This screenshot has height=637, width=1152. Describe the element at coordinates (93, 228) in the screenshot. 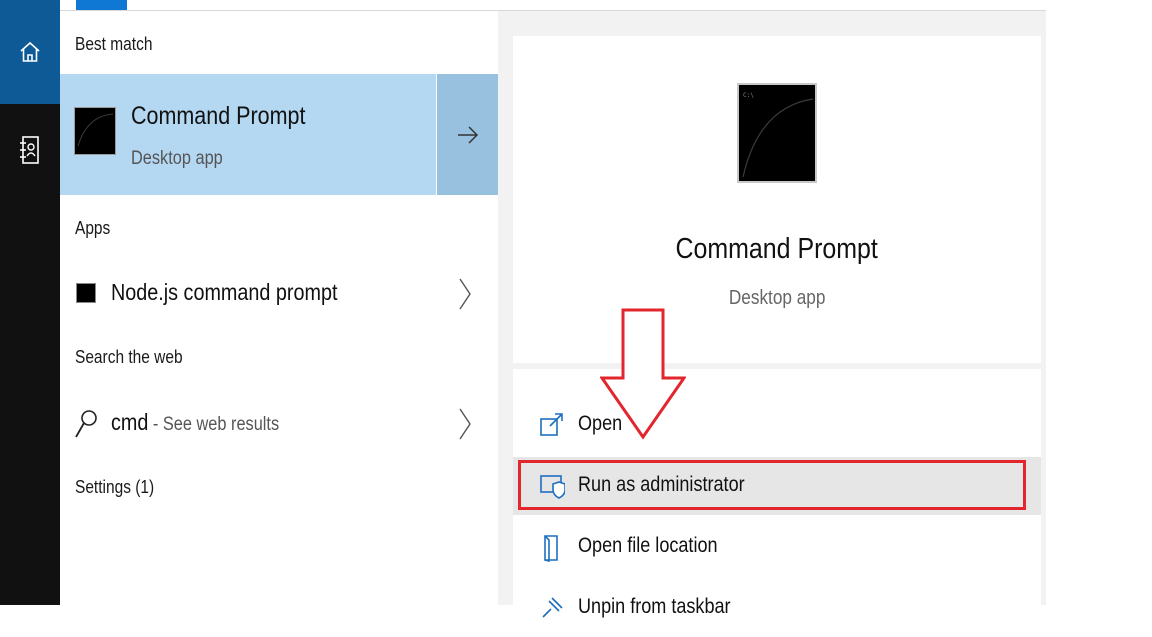

I see `apps-heading: Apps` at that location.